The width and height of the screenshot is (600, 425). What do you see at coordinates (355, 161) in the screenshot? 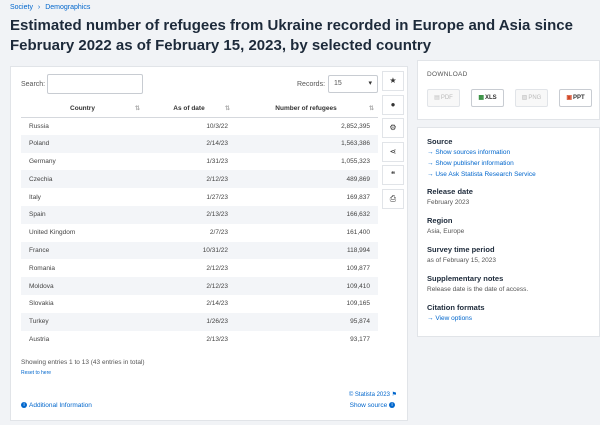
I see `cell-refugees: 1,055,323` at bounding box center [355, 161].